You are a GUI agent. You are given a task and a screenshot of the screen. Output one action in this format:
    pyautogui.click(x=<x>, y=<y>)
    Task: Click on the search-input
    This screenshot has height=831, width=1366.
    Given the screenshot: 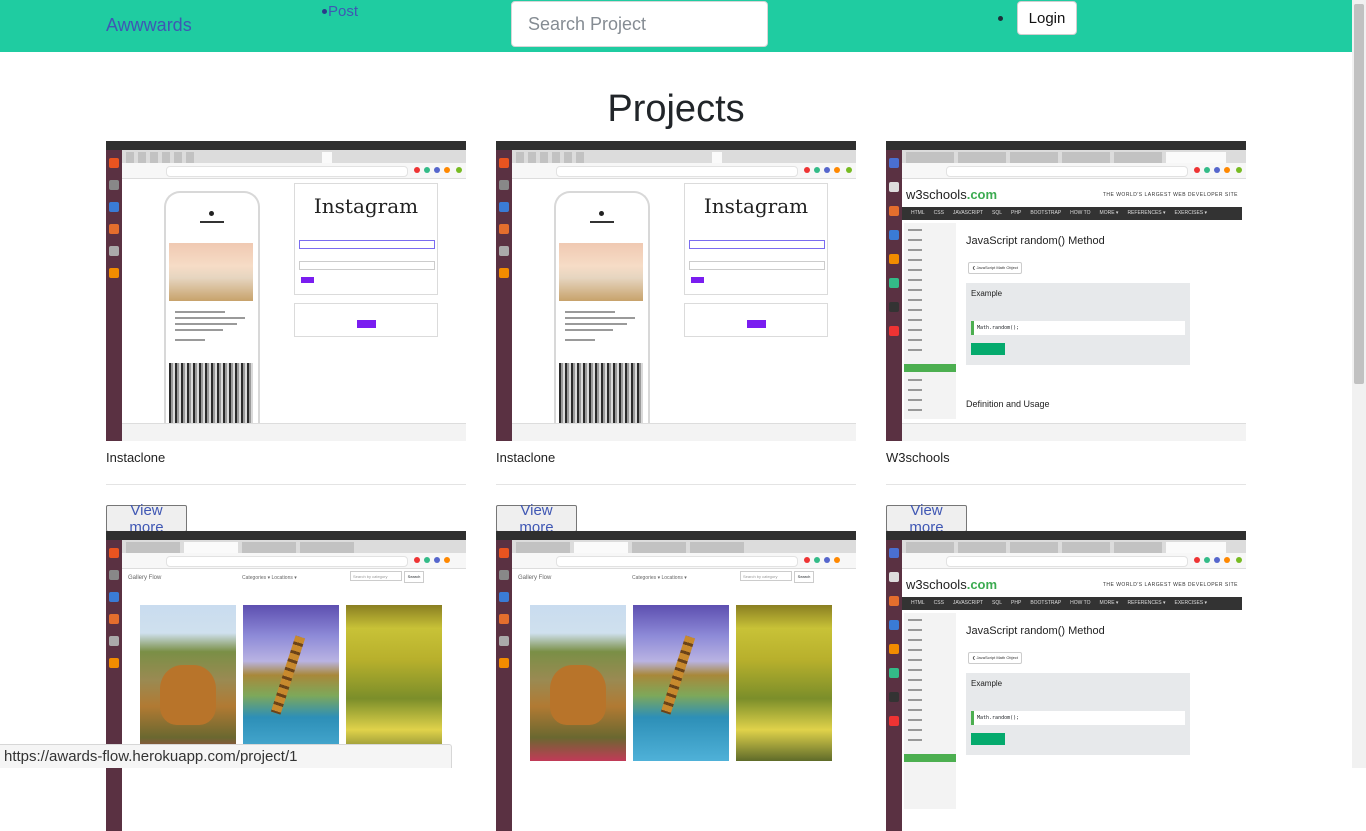 What is the action you would take?
    pyautogui.click(x=639, y=24)
    